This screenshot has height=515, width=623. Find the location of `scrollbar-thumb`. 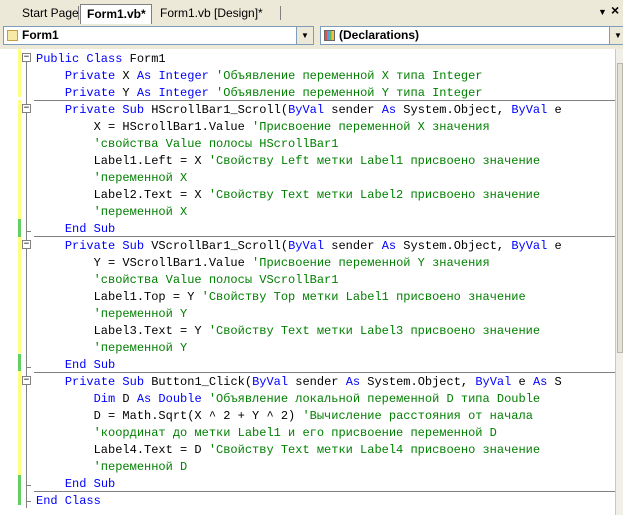

scrollbar-thumb is located at coordinates (620, 208).